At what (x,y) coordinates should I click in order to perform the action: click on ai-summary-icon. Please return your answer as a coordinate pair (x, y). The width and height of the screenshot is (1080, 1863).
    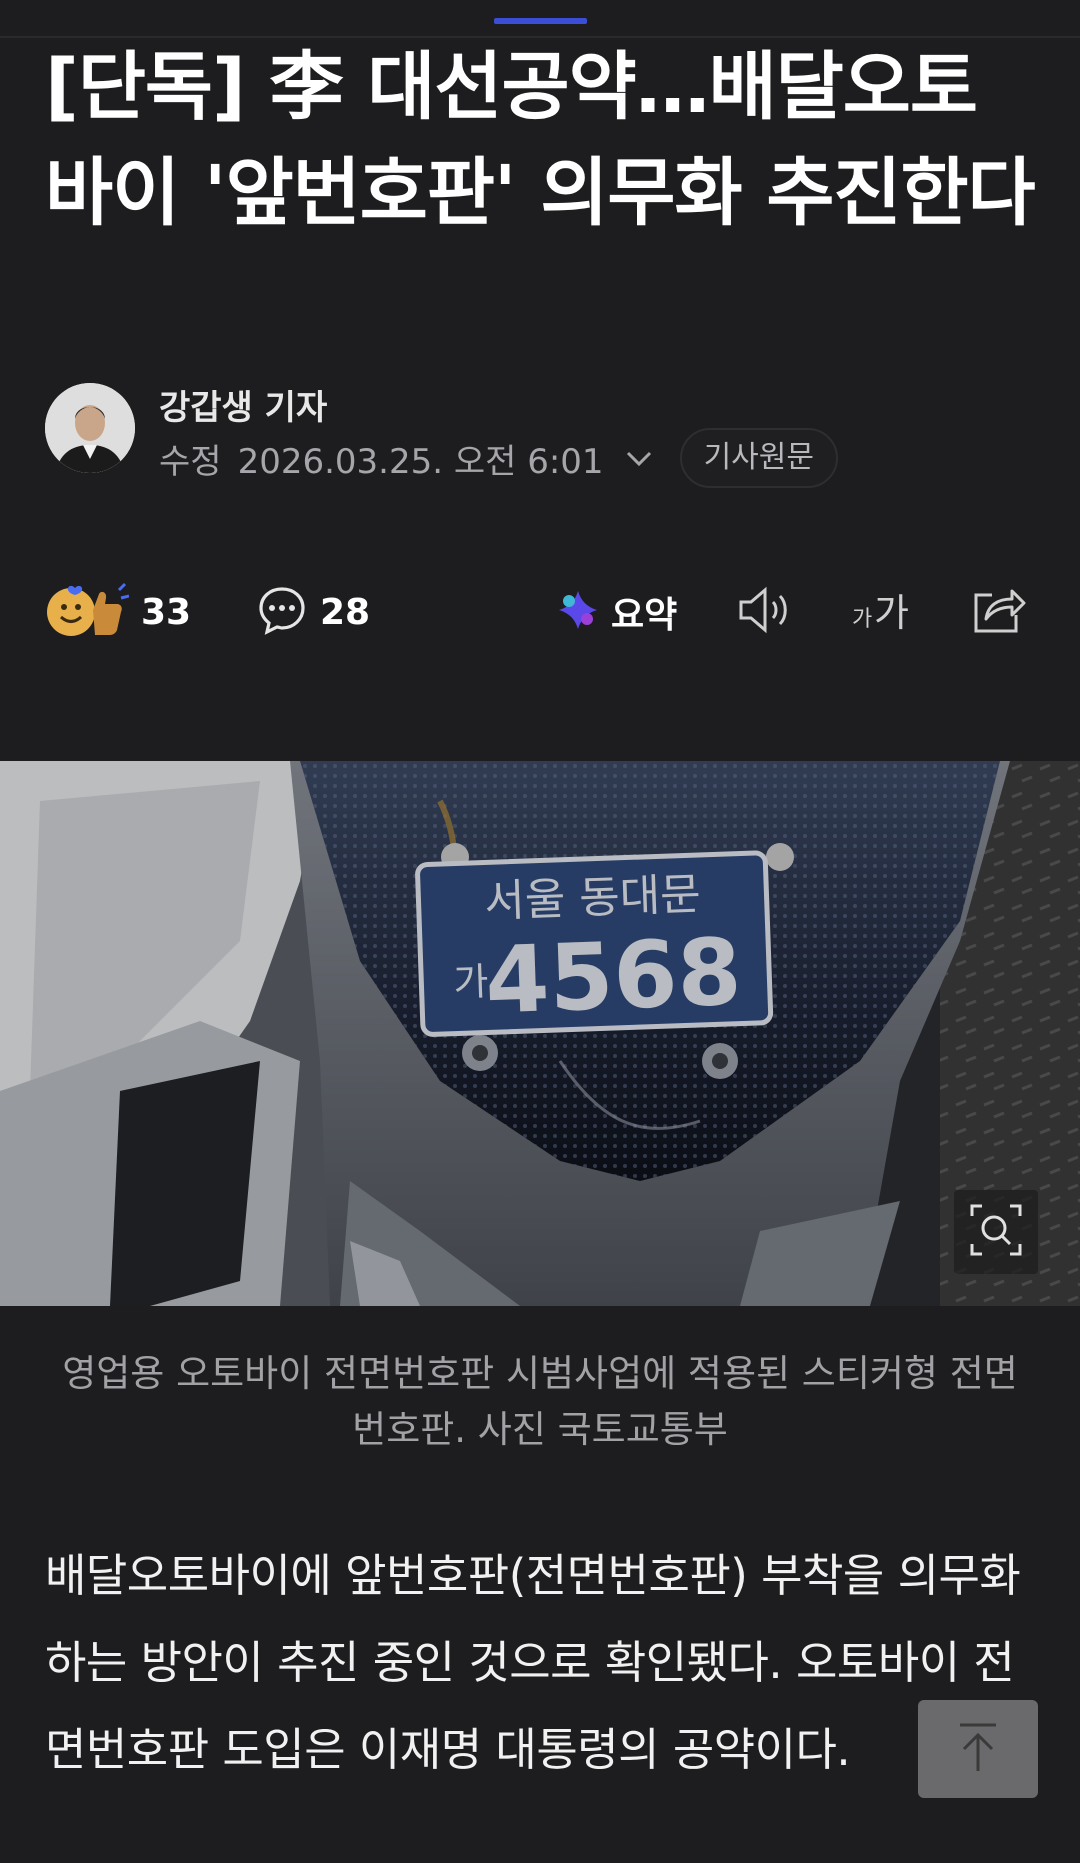
    Looking at the image, I should click on (578, 612).